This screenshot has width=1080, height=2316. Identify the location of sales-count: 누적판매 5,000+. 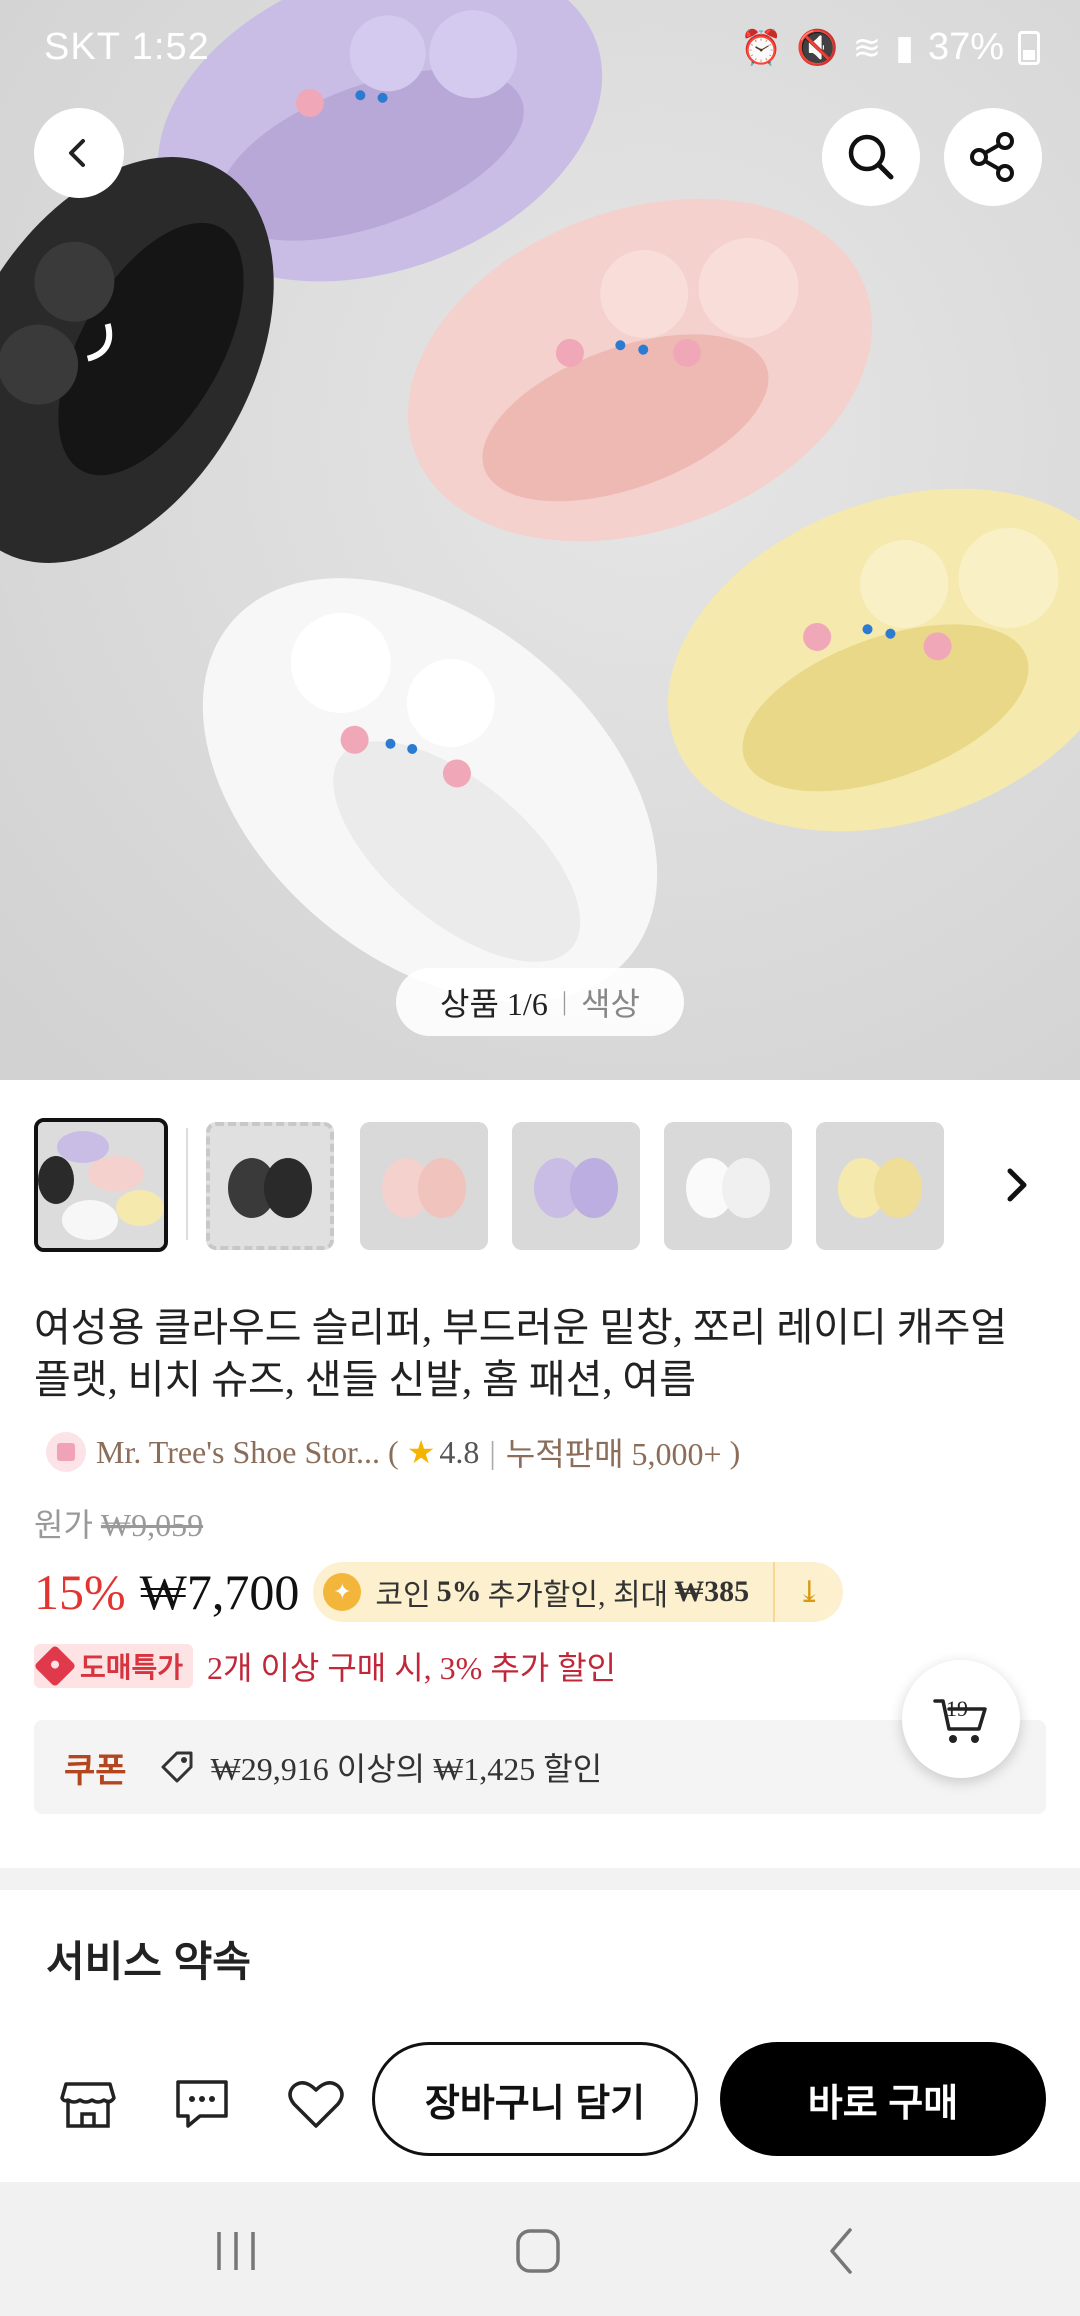
(613, 1454).